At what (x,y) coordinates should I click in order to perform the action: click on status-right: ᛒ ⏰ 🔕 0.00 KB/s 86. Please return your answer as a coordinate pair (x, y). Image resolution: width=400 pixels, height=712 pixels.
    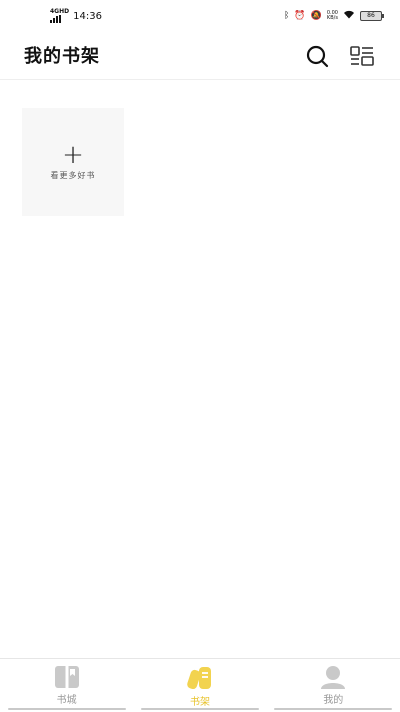
    Looking at the image, I should click on (334, 16).